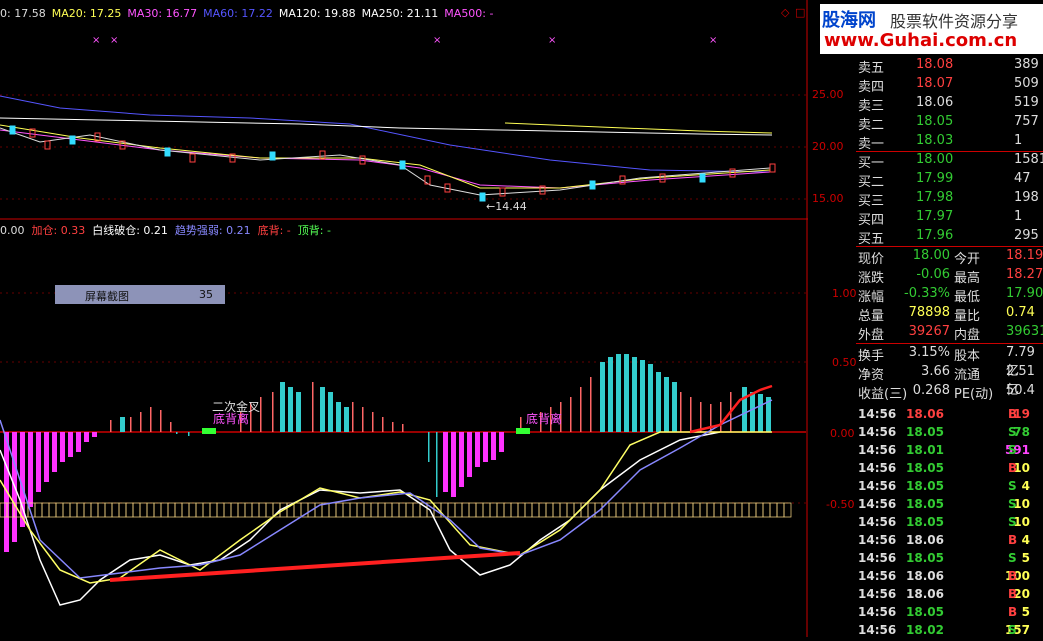 The image size is (1043, 641). I want to click on indicator-axis-label: 0.00, so click(842, 433).